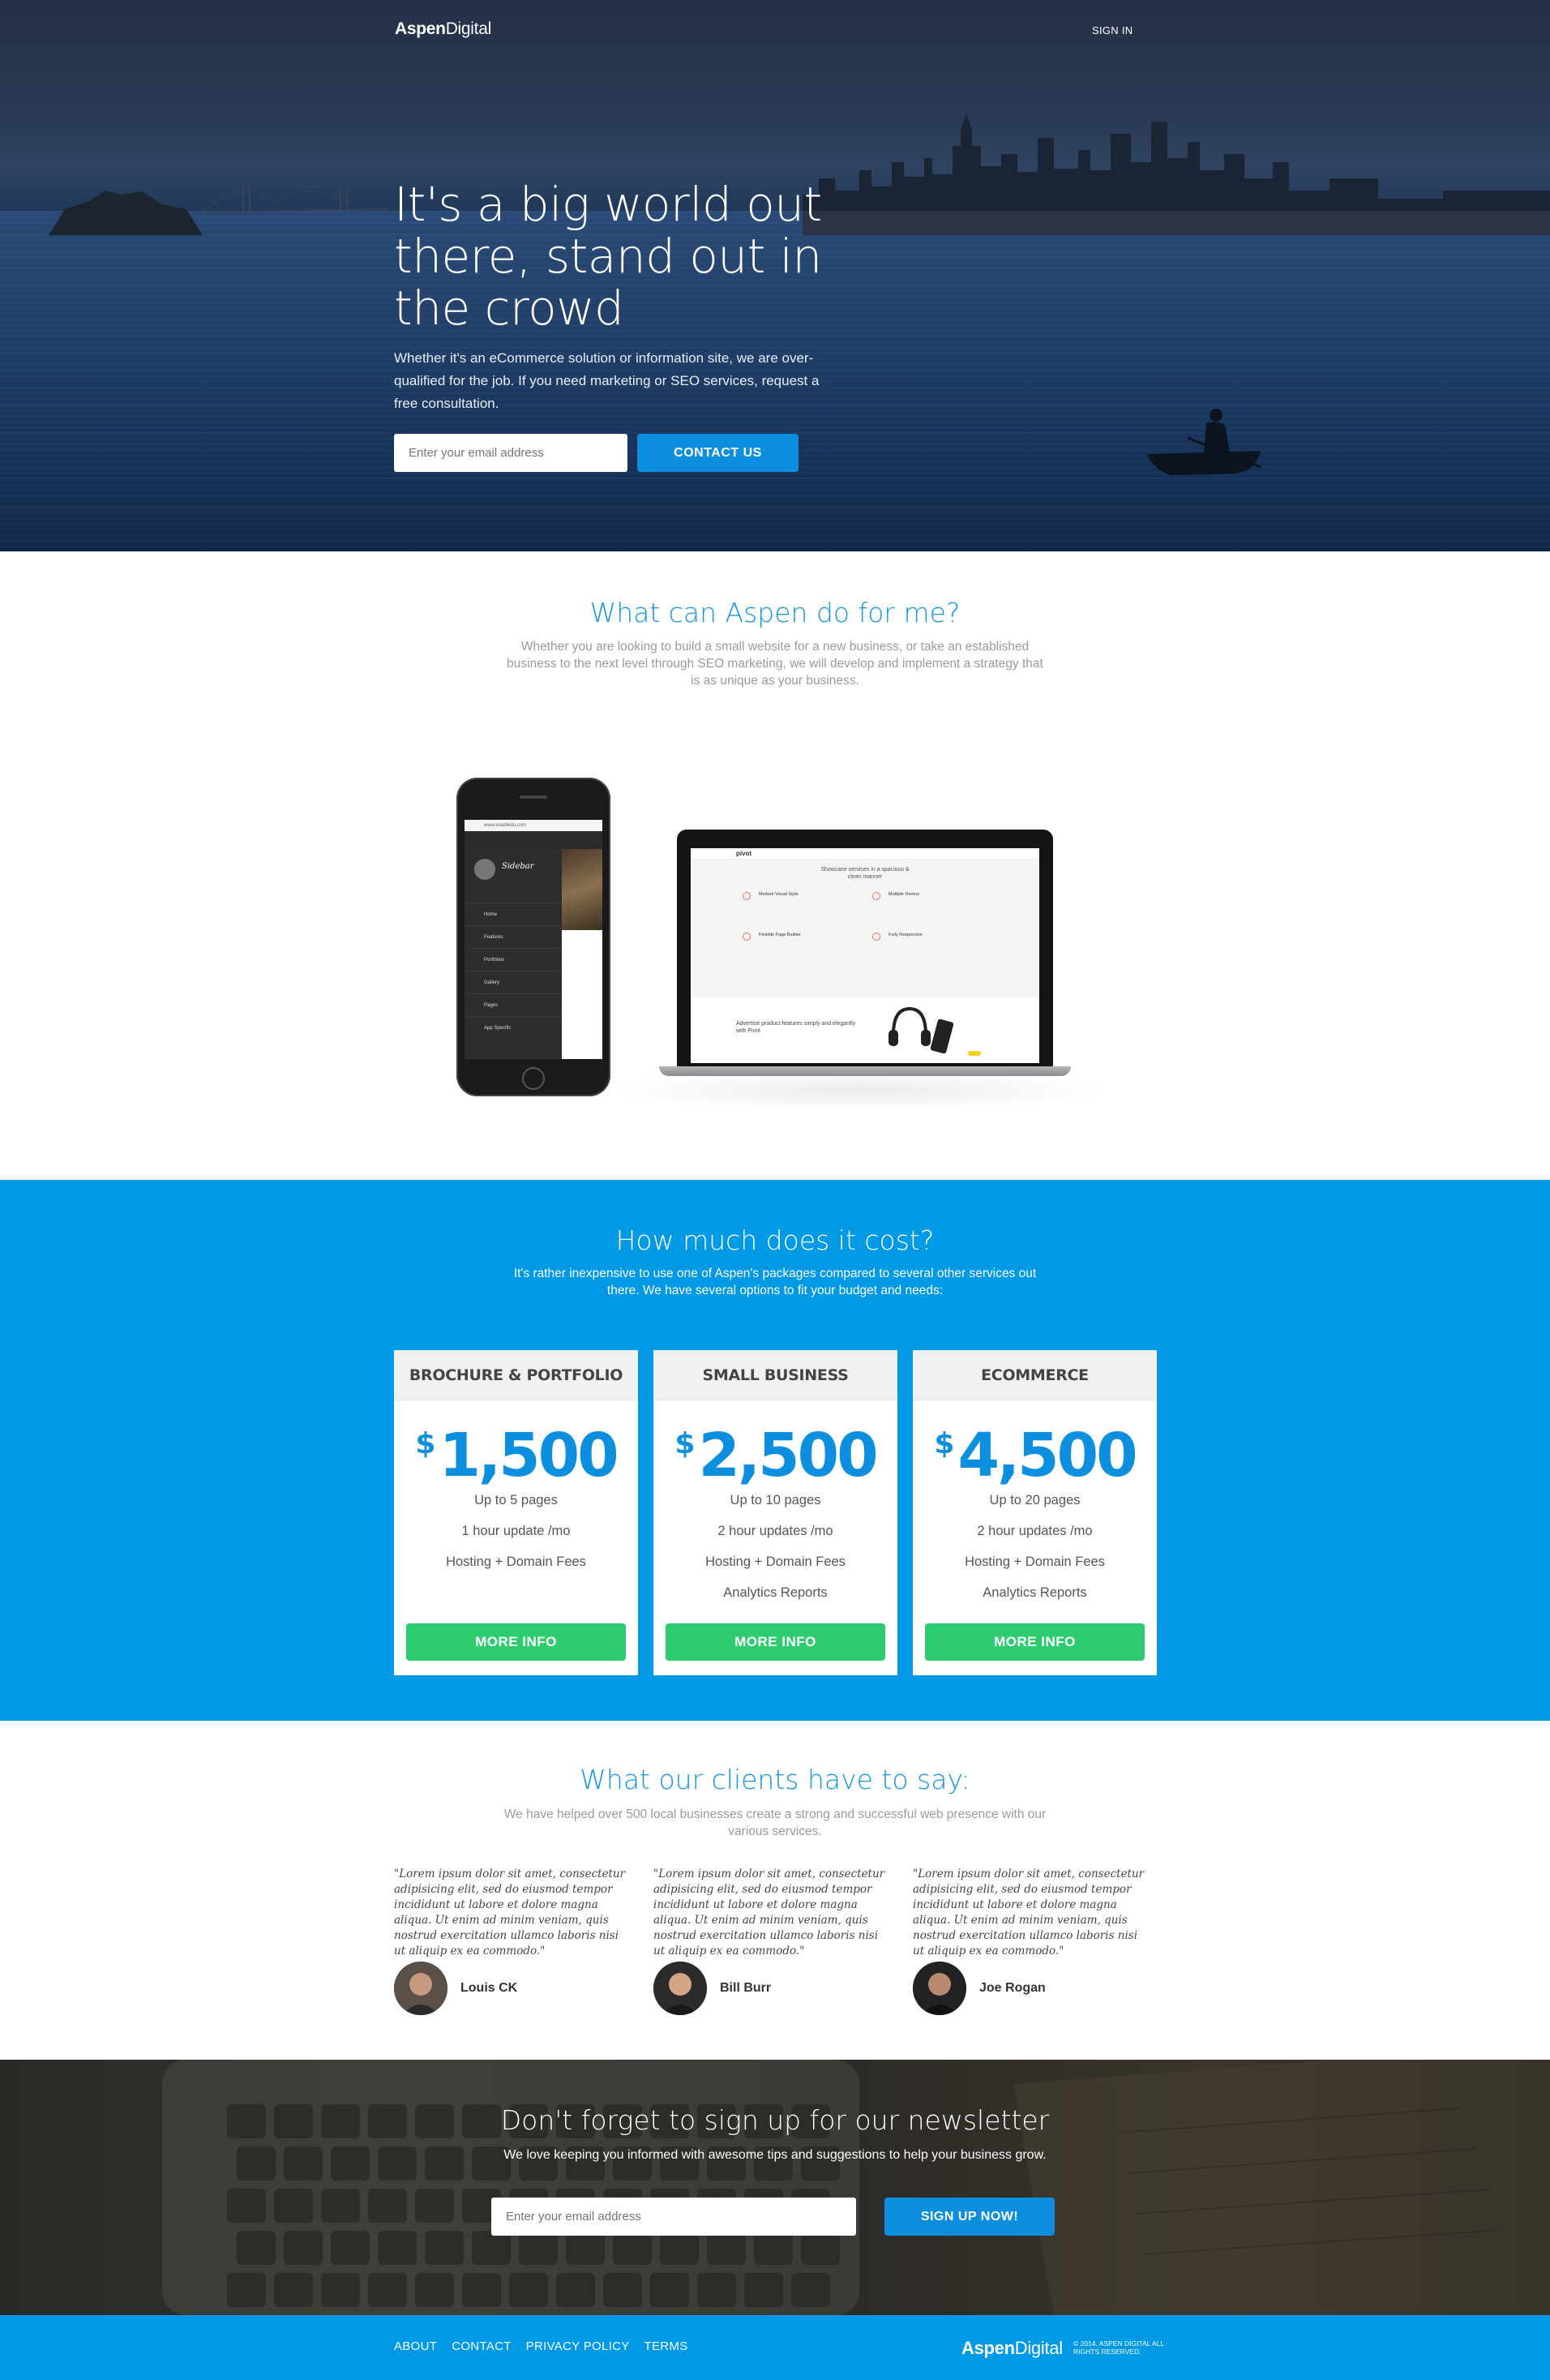 The width and height of the screenshot is (1550, 2380). What do you see at coordinates (744, 854) in the screenshot?
I see `laptop-site-brand: pivot` at bounding box center [744, 854].